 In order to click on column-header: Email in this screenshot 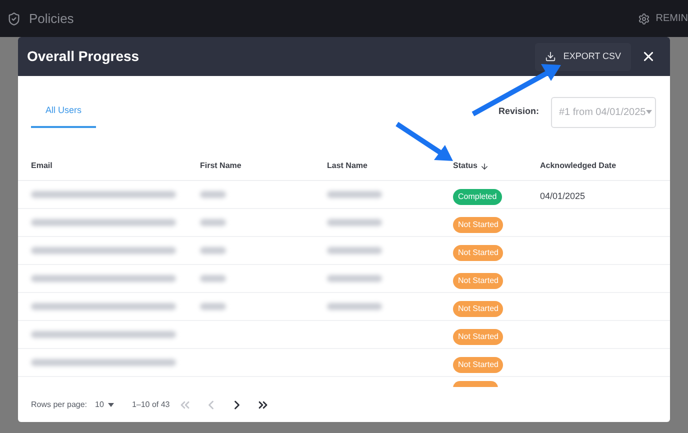, I will do `click(41, 166)`.